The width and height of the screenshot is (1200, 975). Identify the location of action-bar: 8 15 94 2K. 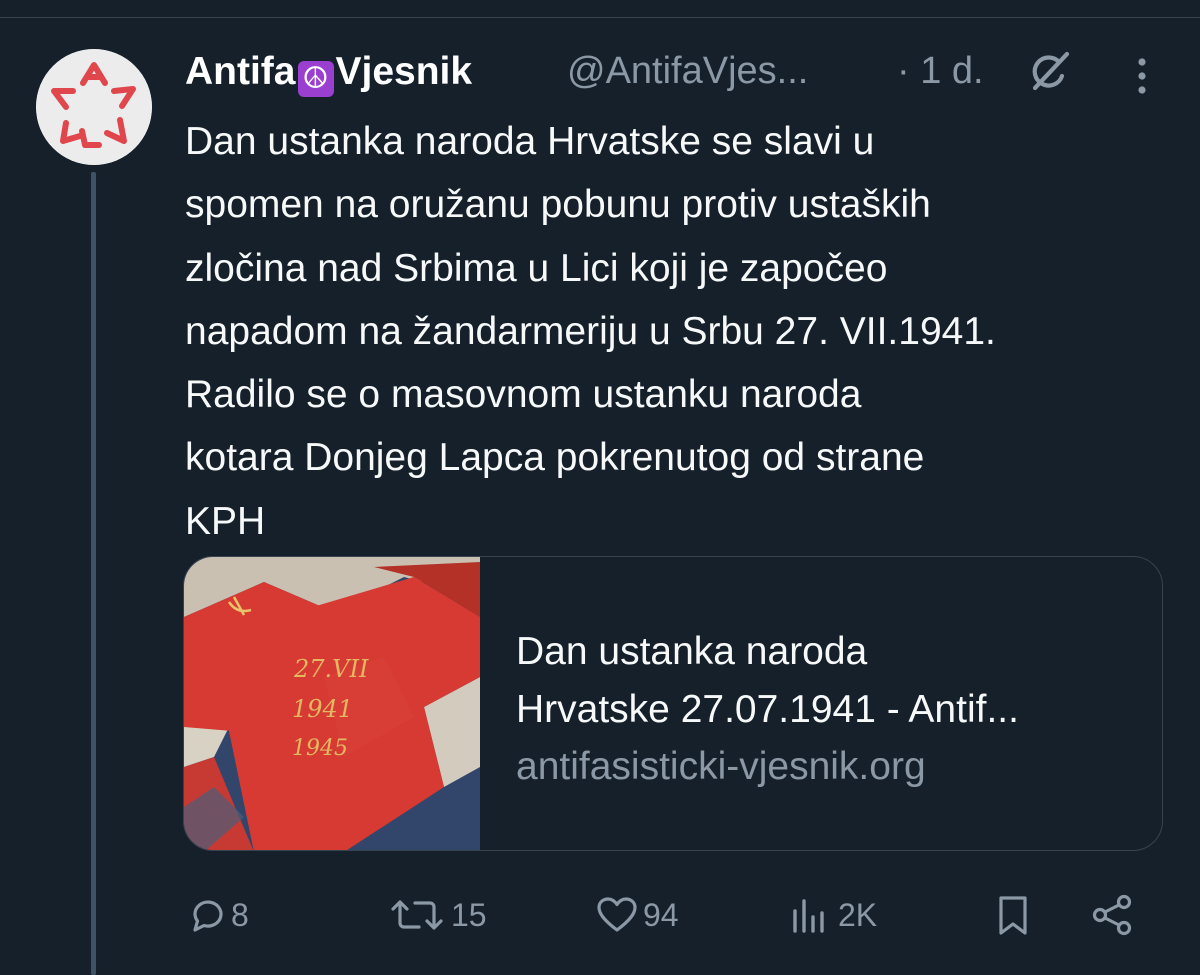
(670, 915).